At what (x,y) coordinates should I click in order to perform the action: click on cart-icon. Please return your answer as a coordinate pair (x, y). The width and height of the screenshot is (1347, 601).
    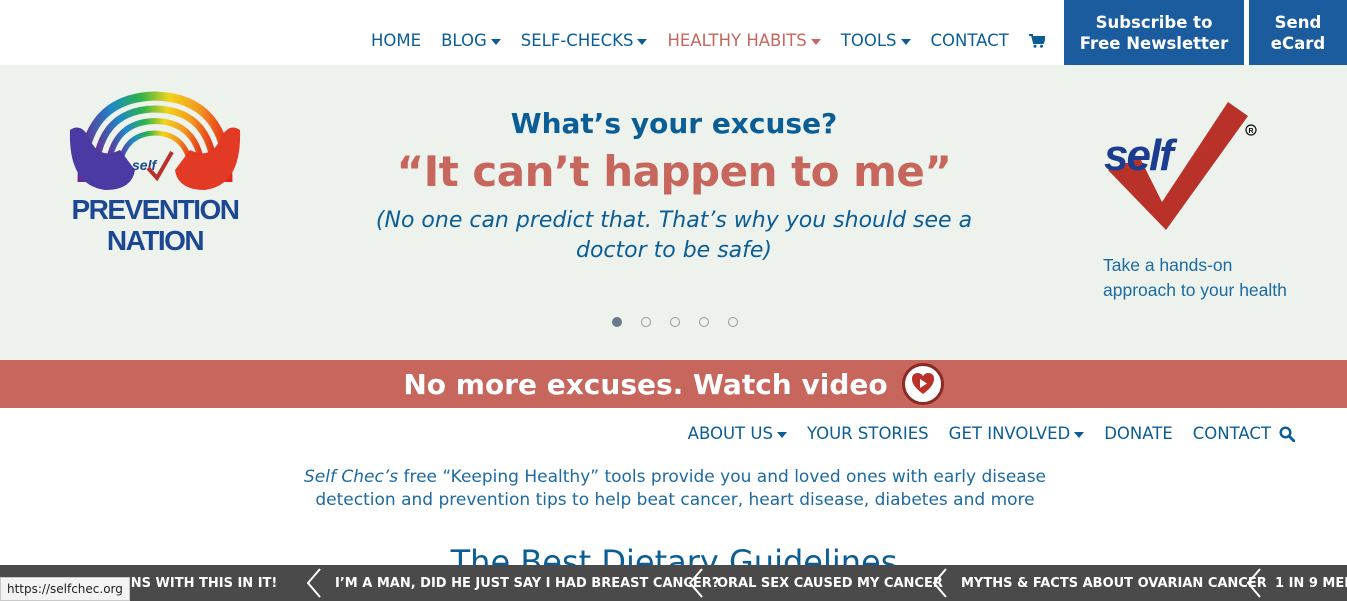
    Looking at the image, I should click on (1036, 40).